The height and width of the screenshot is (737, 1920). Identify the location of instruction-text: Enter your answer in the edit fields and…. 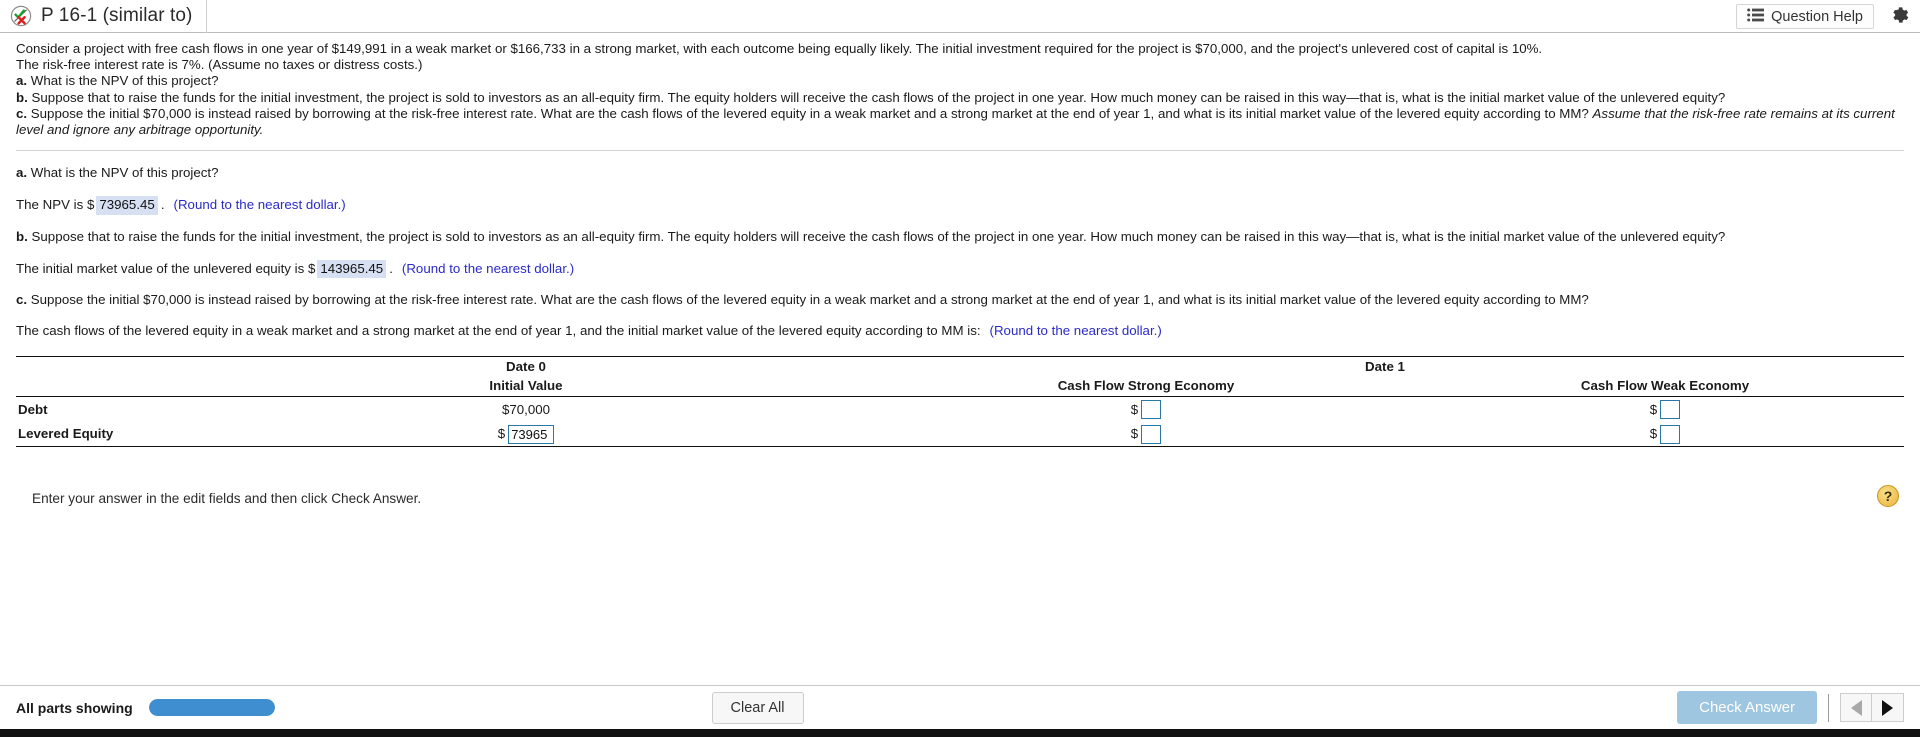
(227, 499).